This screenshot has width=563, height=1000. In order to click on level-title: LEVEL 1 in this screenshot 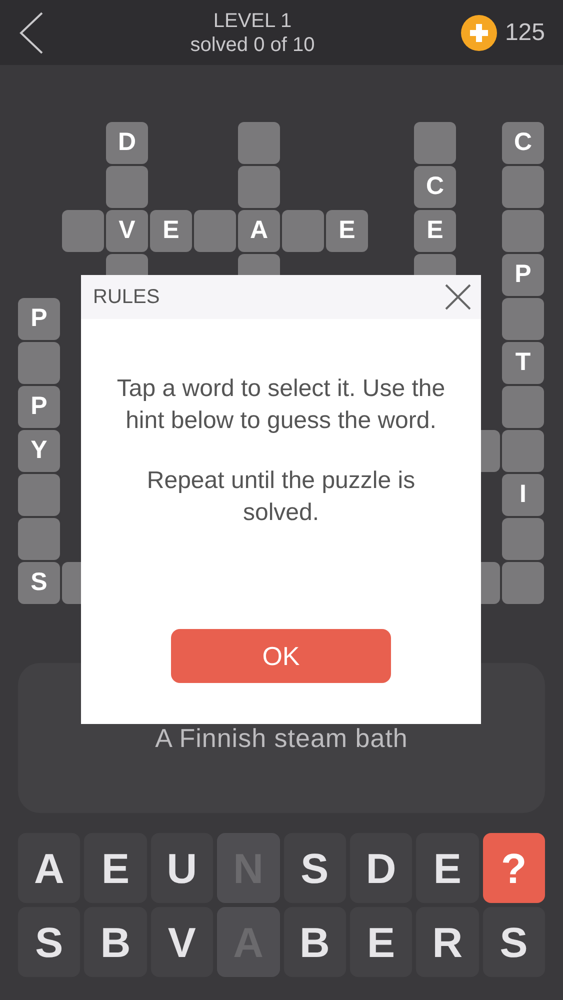, I will do `click(252, 20)`.